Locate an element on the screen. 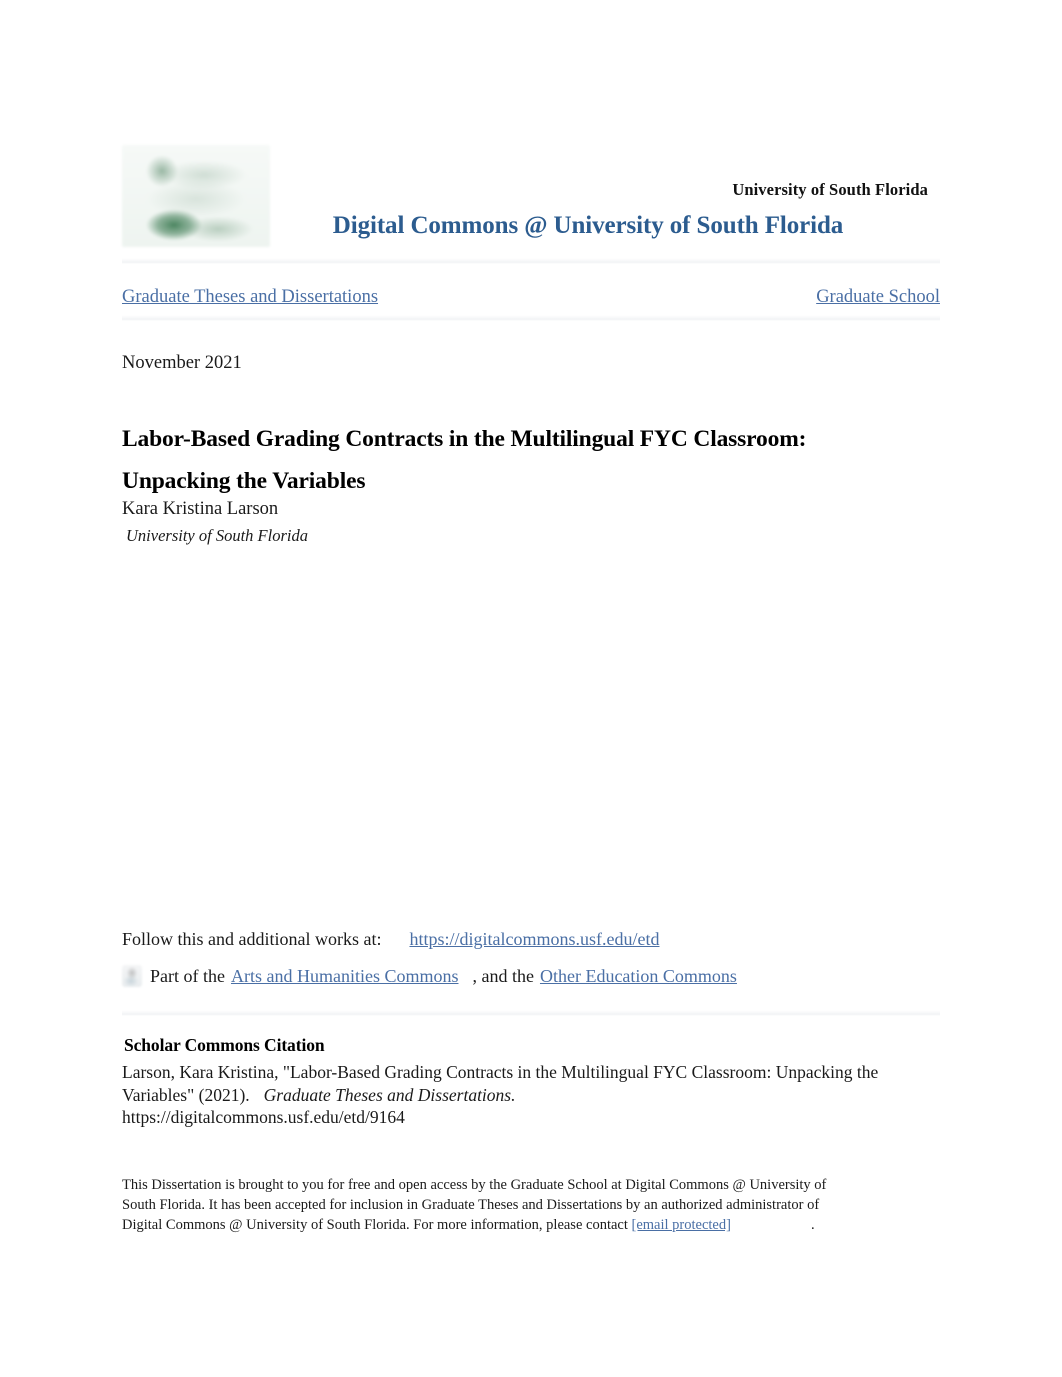 This screenshot has height=1377, width=1062. divider-under-nav is located at coordinates (531, 318).